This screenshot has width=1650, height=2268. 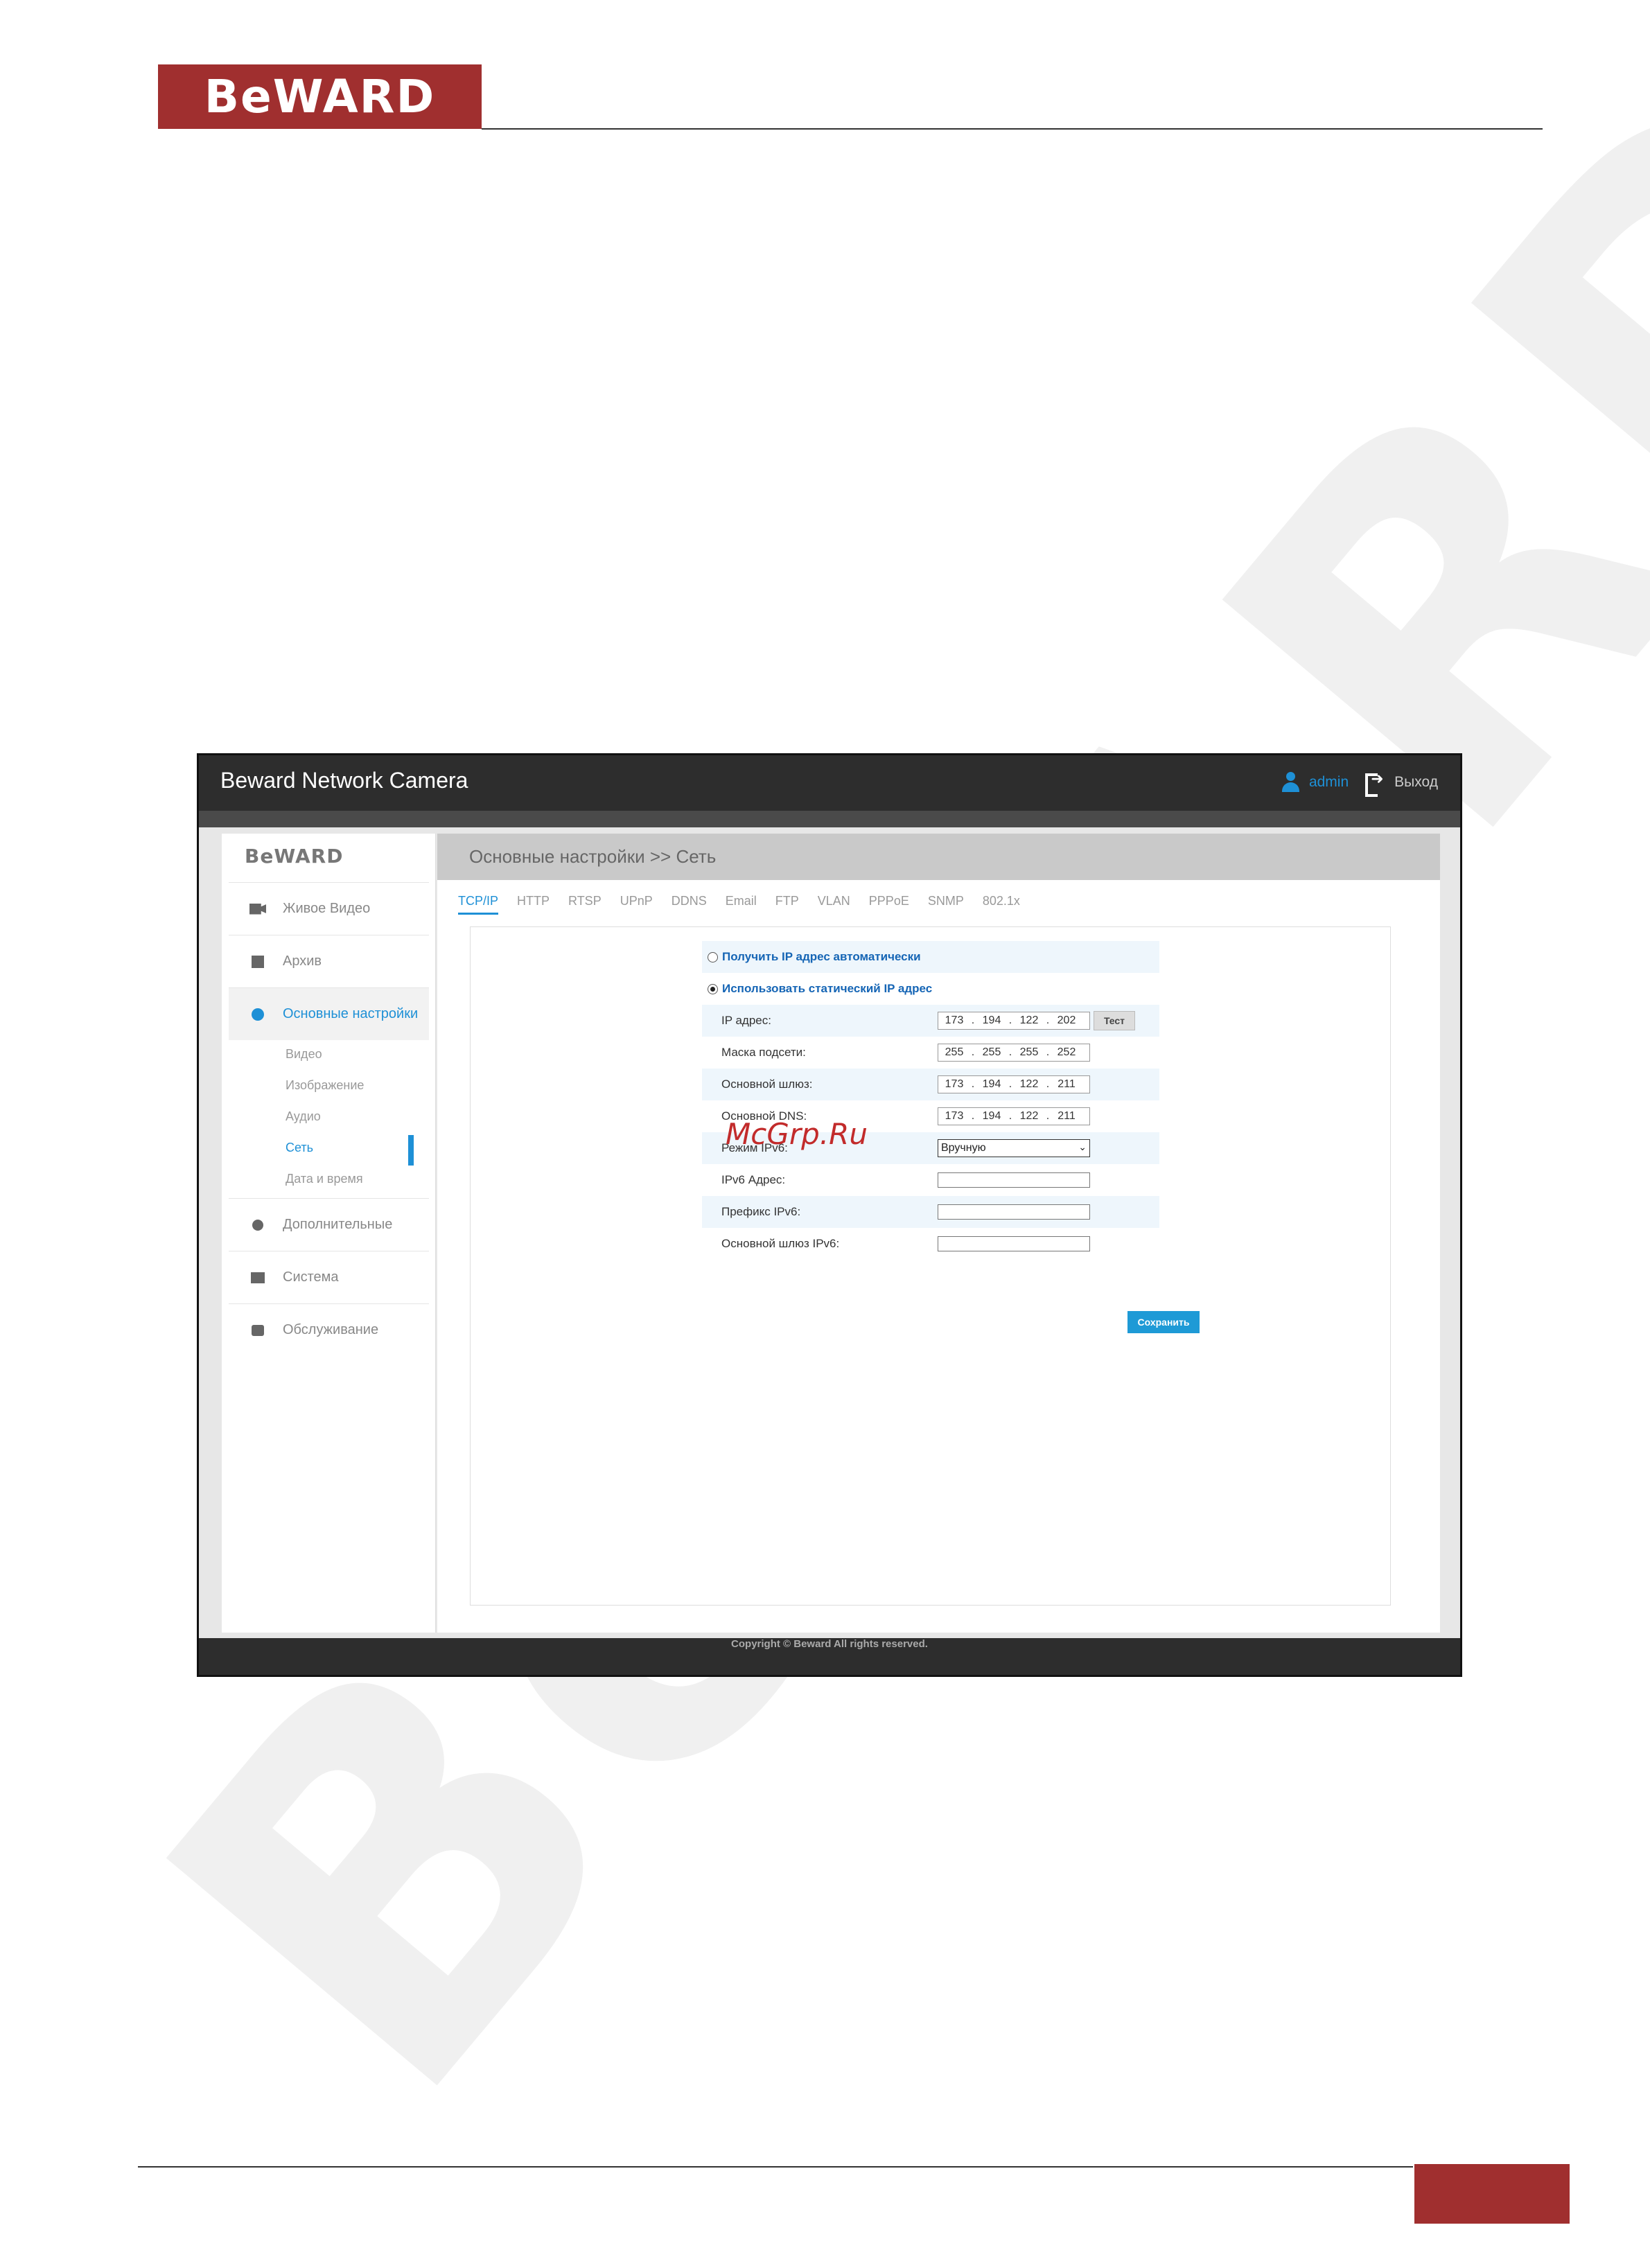 I want to click on sidebar-subitem-audio: Аудио, so click(x=303, y=1116).